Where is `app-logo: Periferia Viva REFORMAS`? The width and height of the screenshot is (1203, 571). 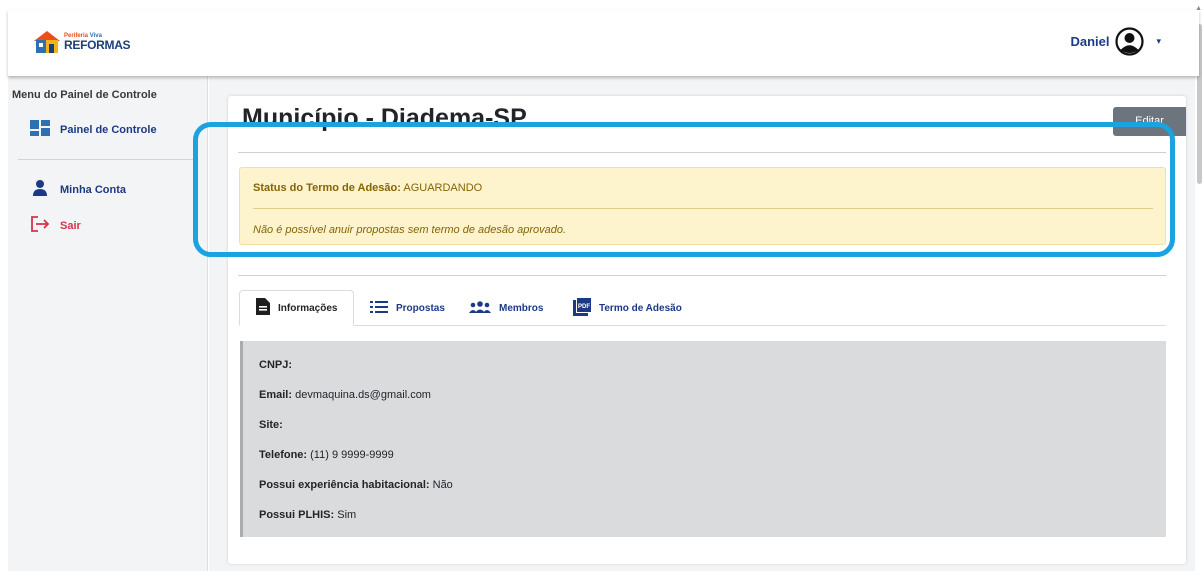 app-logo: Periferia Viva REFORMAS is located at coordinates (81, 42).